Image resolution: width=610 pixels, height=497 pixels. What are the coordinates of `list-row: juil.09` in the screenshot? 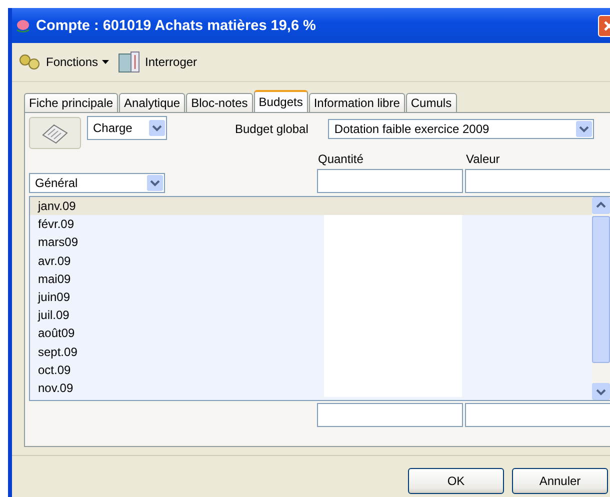 It's located at (311, 315).